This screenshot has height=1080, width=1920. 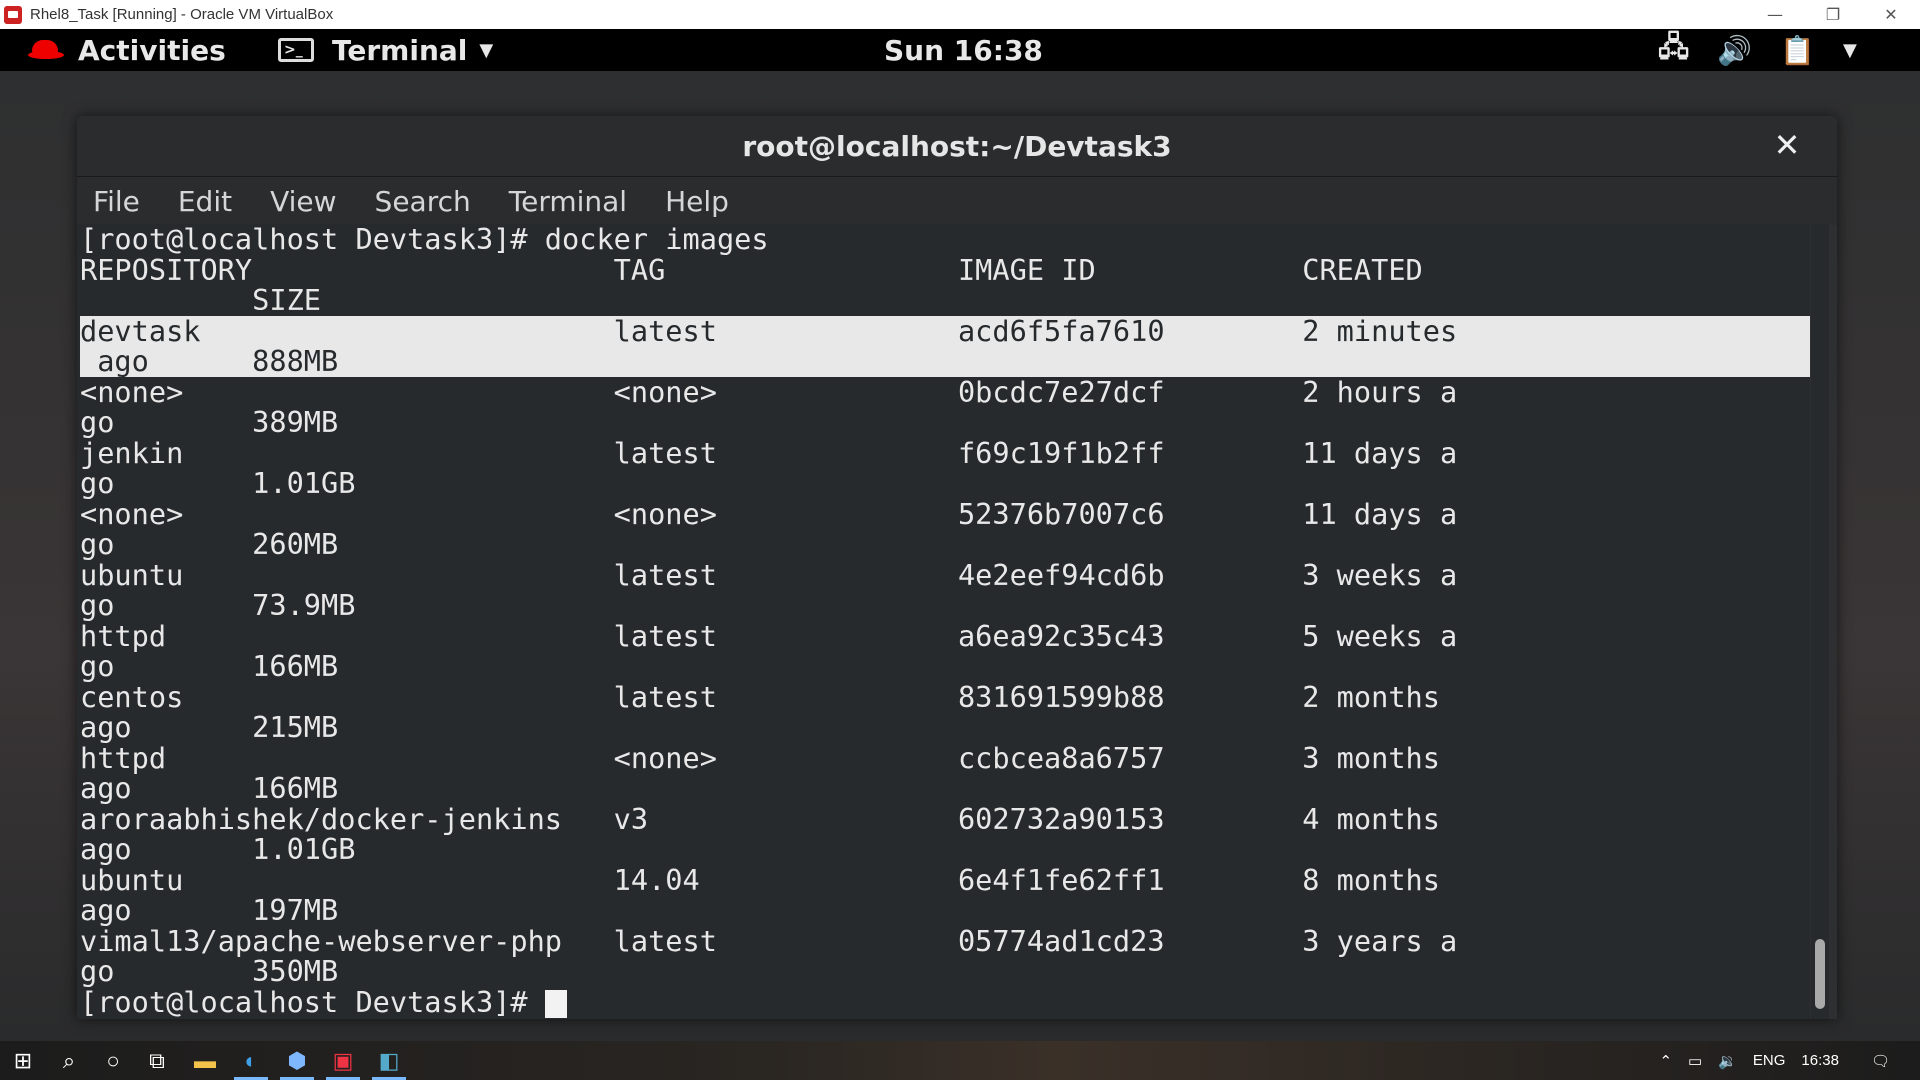 I want to click on terminal-line: centos latest 831691599b88 2 months, so click(x=760, y=696).